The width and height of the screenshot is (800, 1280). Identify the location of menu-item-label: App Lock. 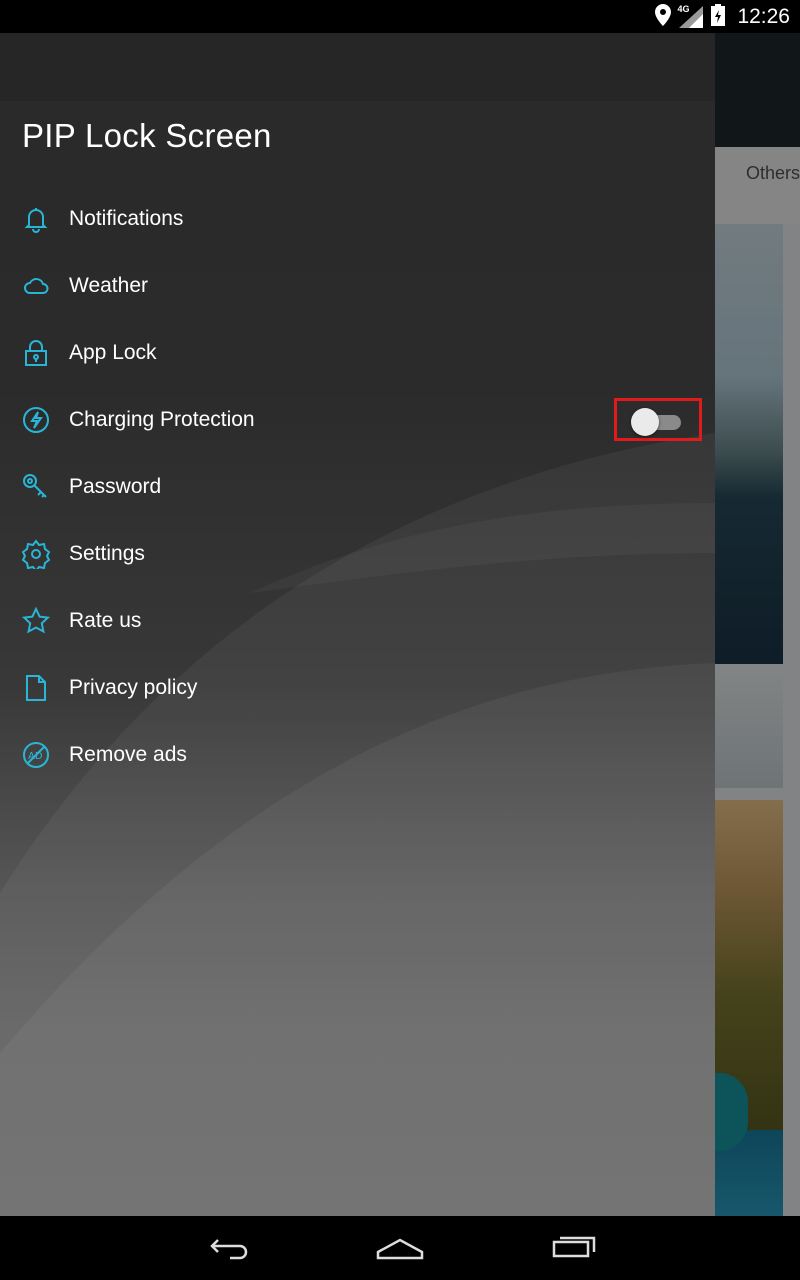
(113, 352).